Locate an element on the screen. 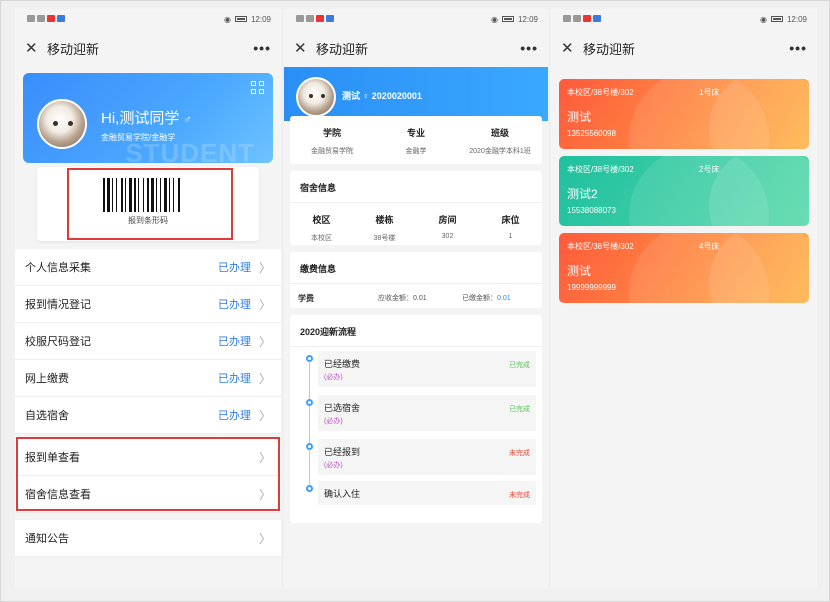 The image size is (830, 602). highlight-box-links is located at coordinates (148, 474).